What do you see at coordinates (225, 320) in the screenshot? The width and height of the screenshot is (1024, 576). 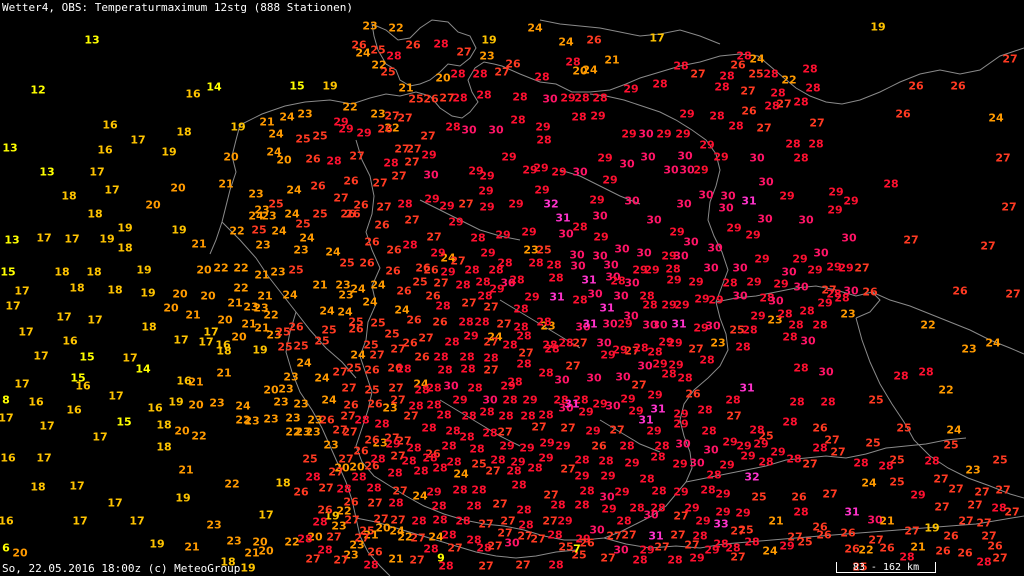 I see `station-temperature: 20` at bounding box center [225, 320].